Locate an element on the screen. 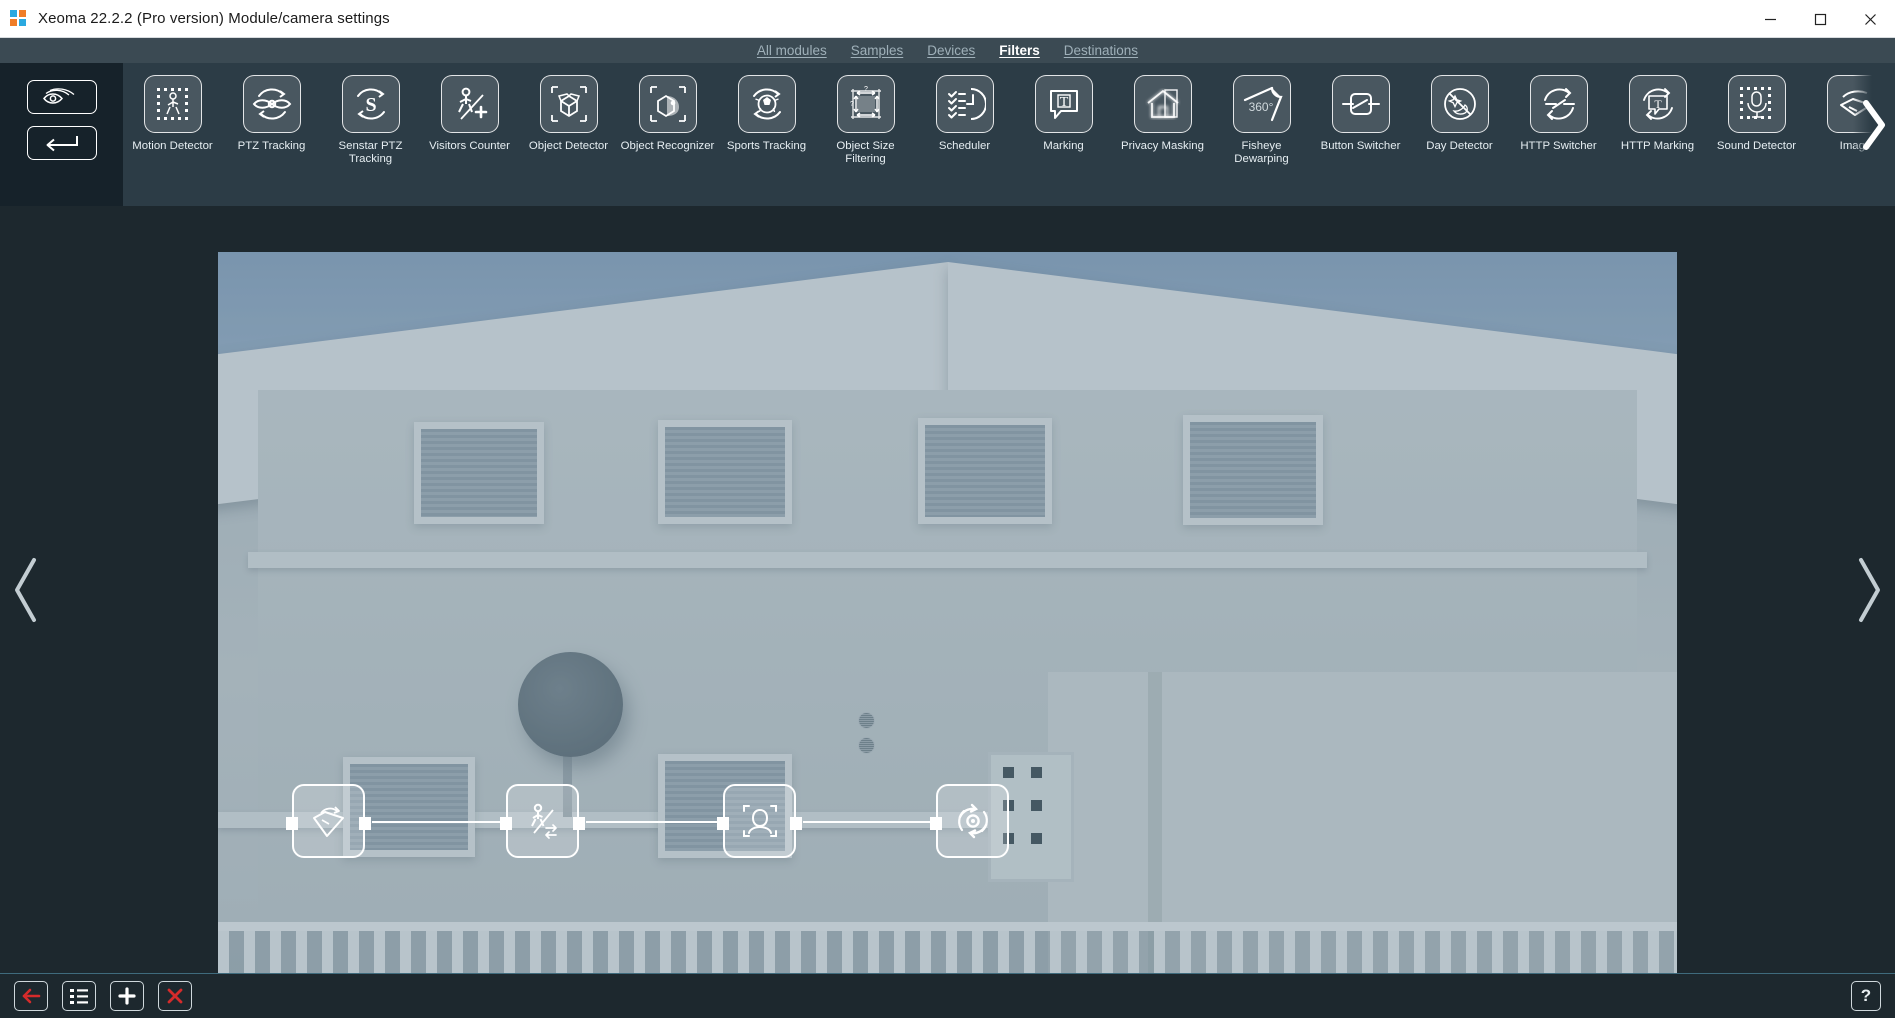  button-switcher-icon is located at coordinates (1360, 104).